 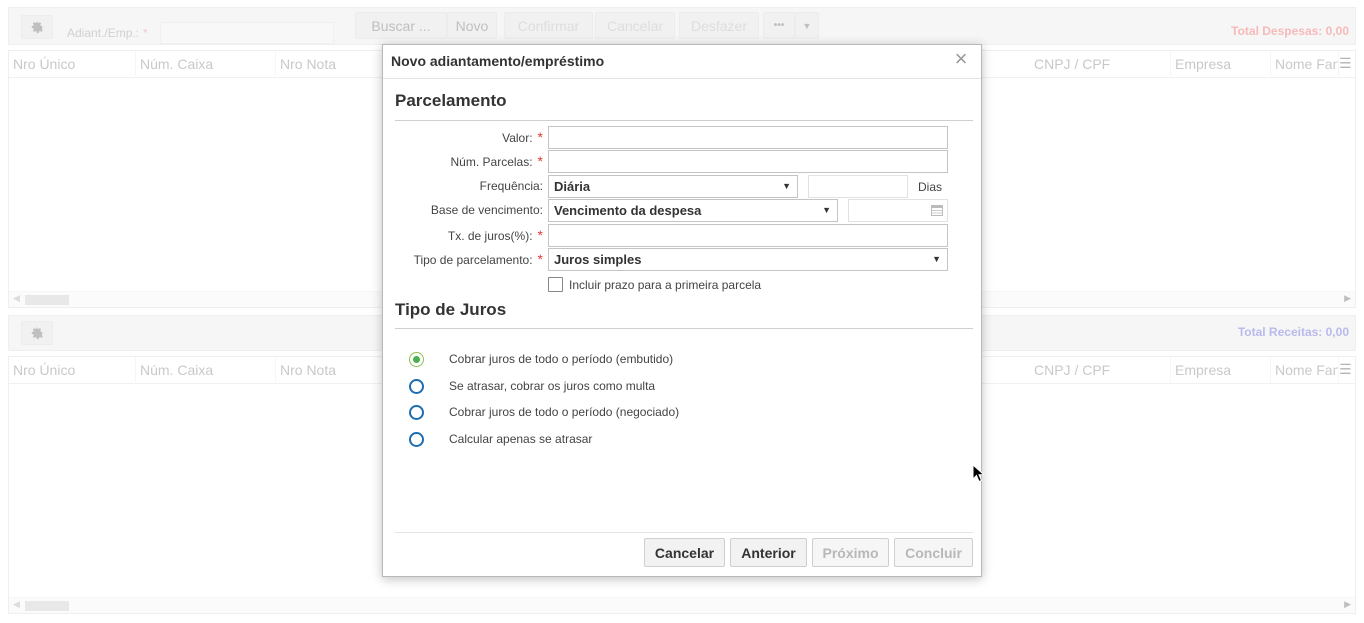 I want to click on anterior-button: Anterior, so click(x=768, y=552).